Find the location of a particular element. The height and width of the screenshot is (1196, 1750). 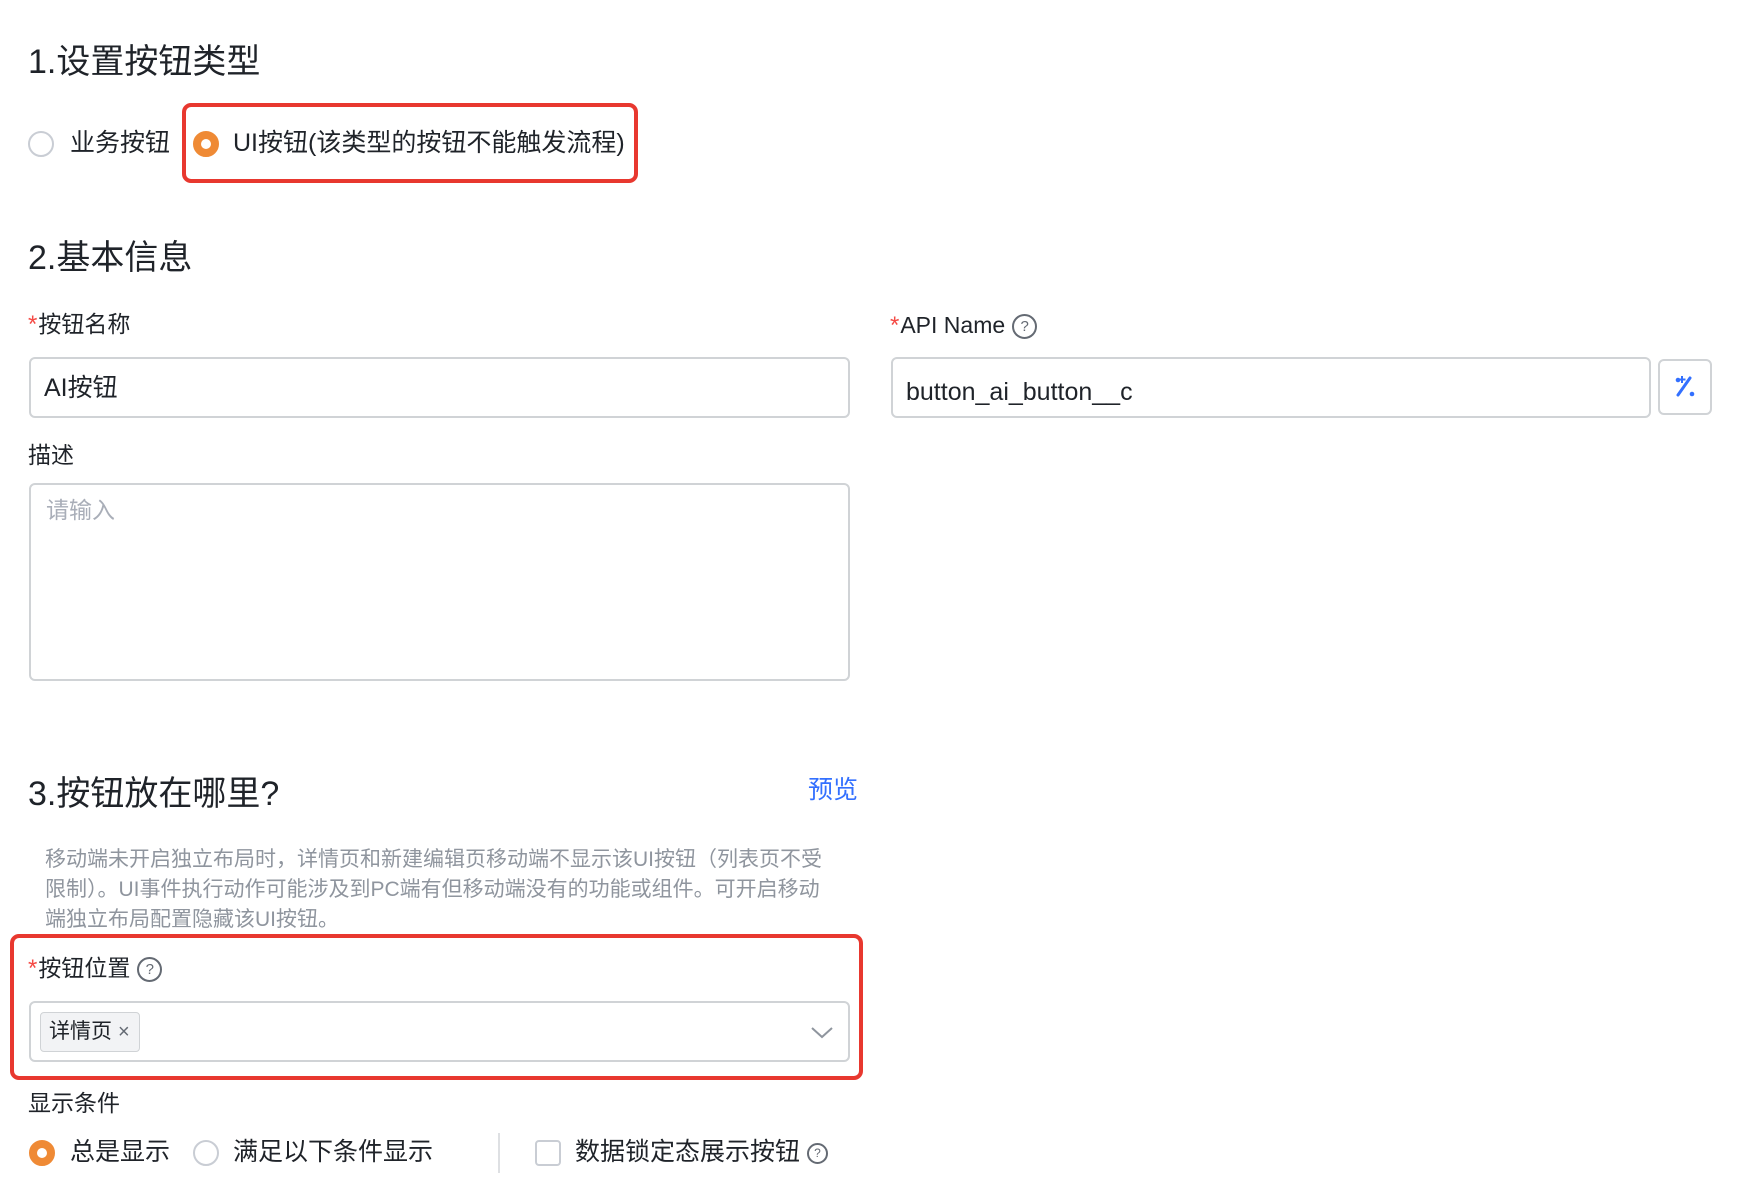

radio-always-show is located at coordinates (42, 1153).